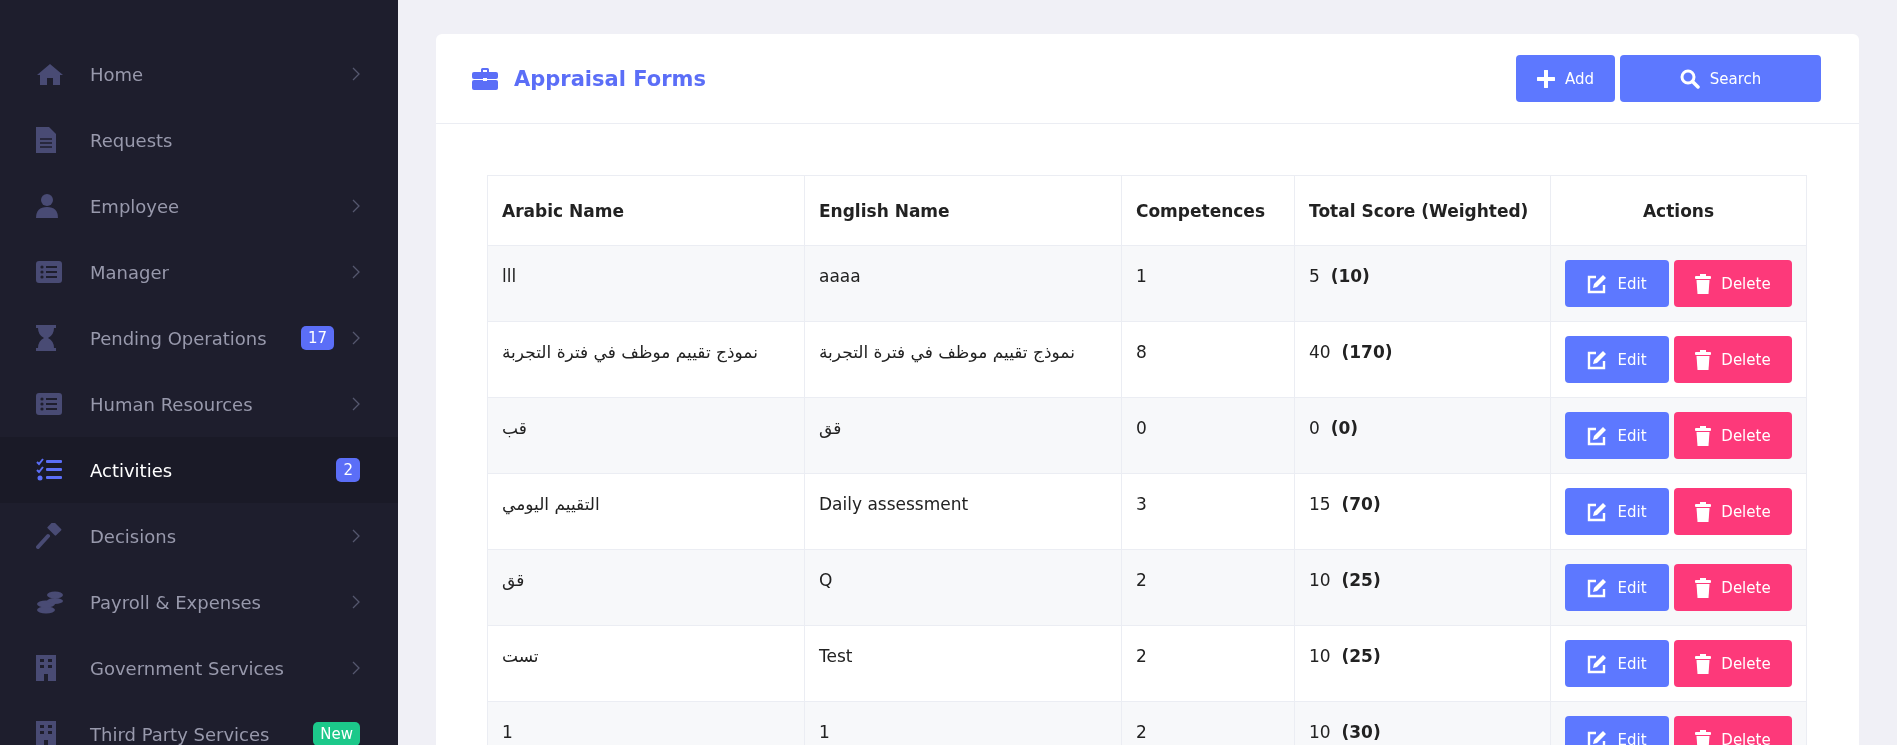 The height and width of the screenshot is (745, 1897). Describe the element at coordinates (884, 210) in the screenshot. I see `column-header: English Name` at that location.